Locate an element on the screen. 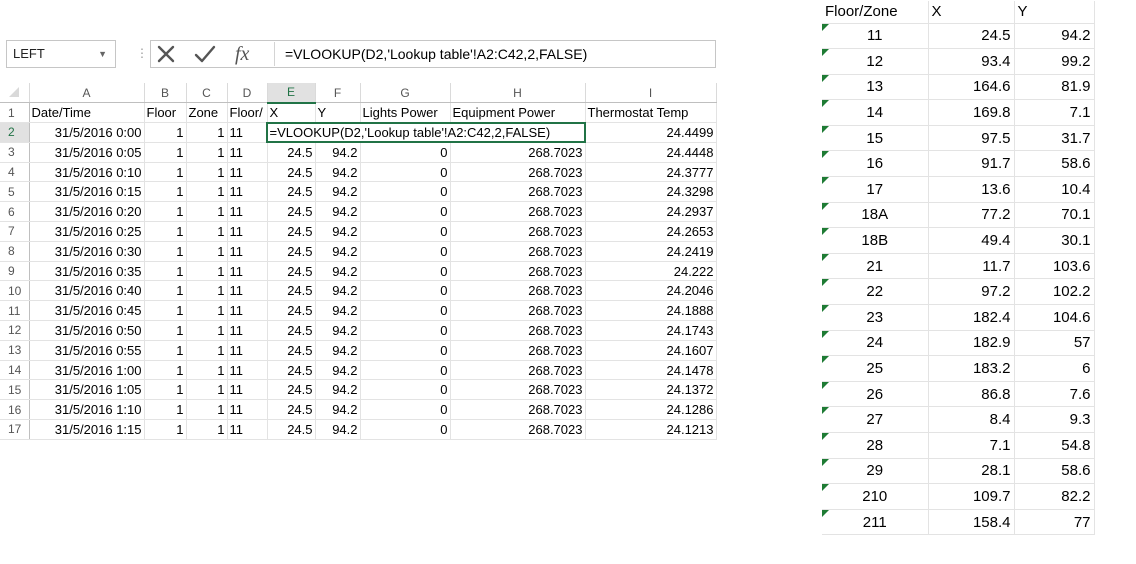 The image size is (1136, 564). lookup-cell: 102.2 is located at coordinates (1054, 292).